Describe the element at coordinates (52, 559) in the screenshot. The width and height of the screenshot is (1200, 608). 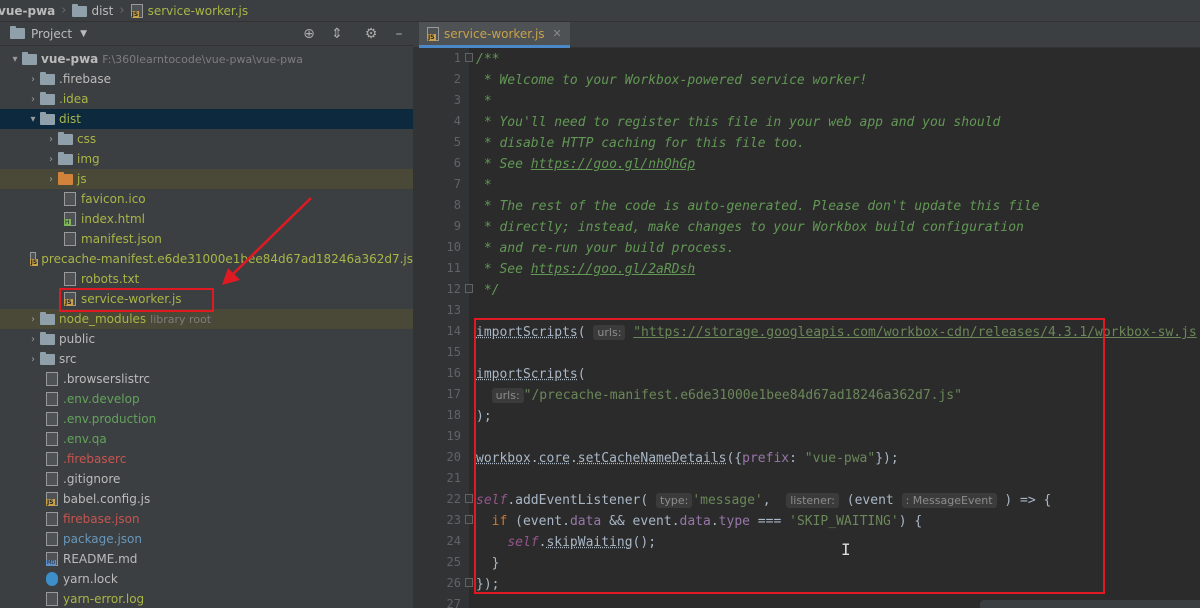
I see `markdown-file-icon` at that location.